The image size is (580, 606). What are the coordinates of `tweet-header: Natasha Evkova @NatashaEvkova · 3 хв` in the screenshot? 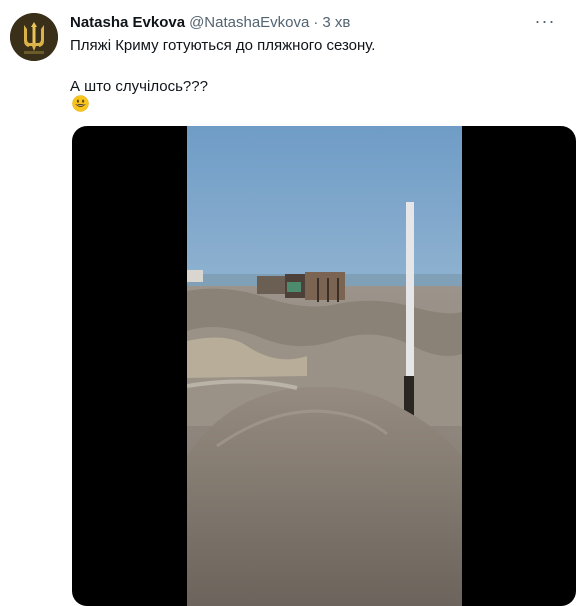 It's located at (210, 22).